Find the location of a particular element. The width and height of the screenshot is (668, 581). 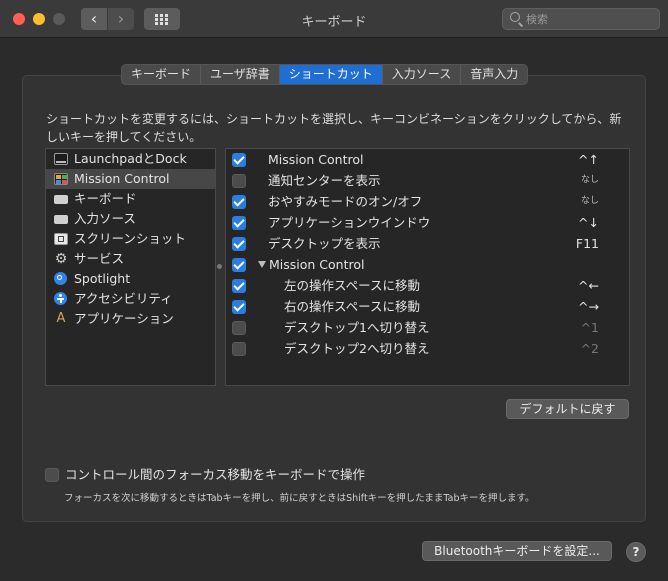

shortcut-row: デスクトップ1へ切り替え ^1 is located at coordinates (427, 327).